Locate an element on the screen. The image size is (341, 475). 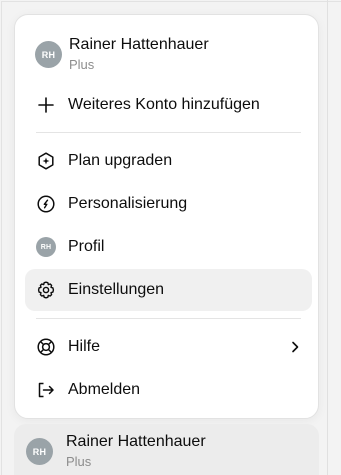
add-account-button: Weiteres Konto hinzufügen is located at coordinates (168, 105).